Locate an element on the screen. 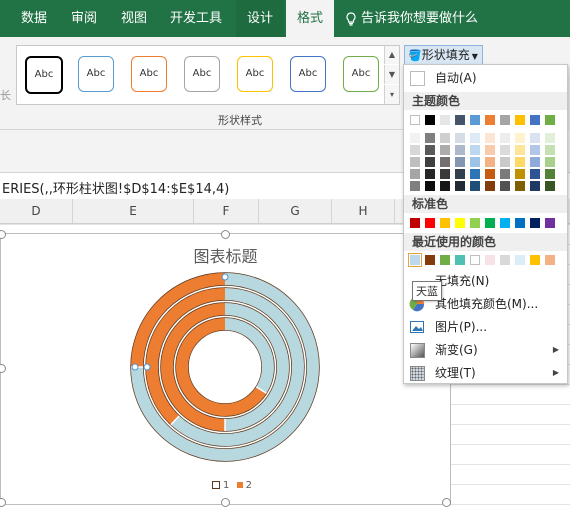  tab-design: 设计 is located at coordinates (260, 18).